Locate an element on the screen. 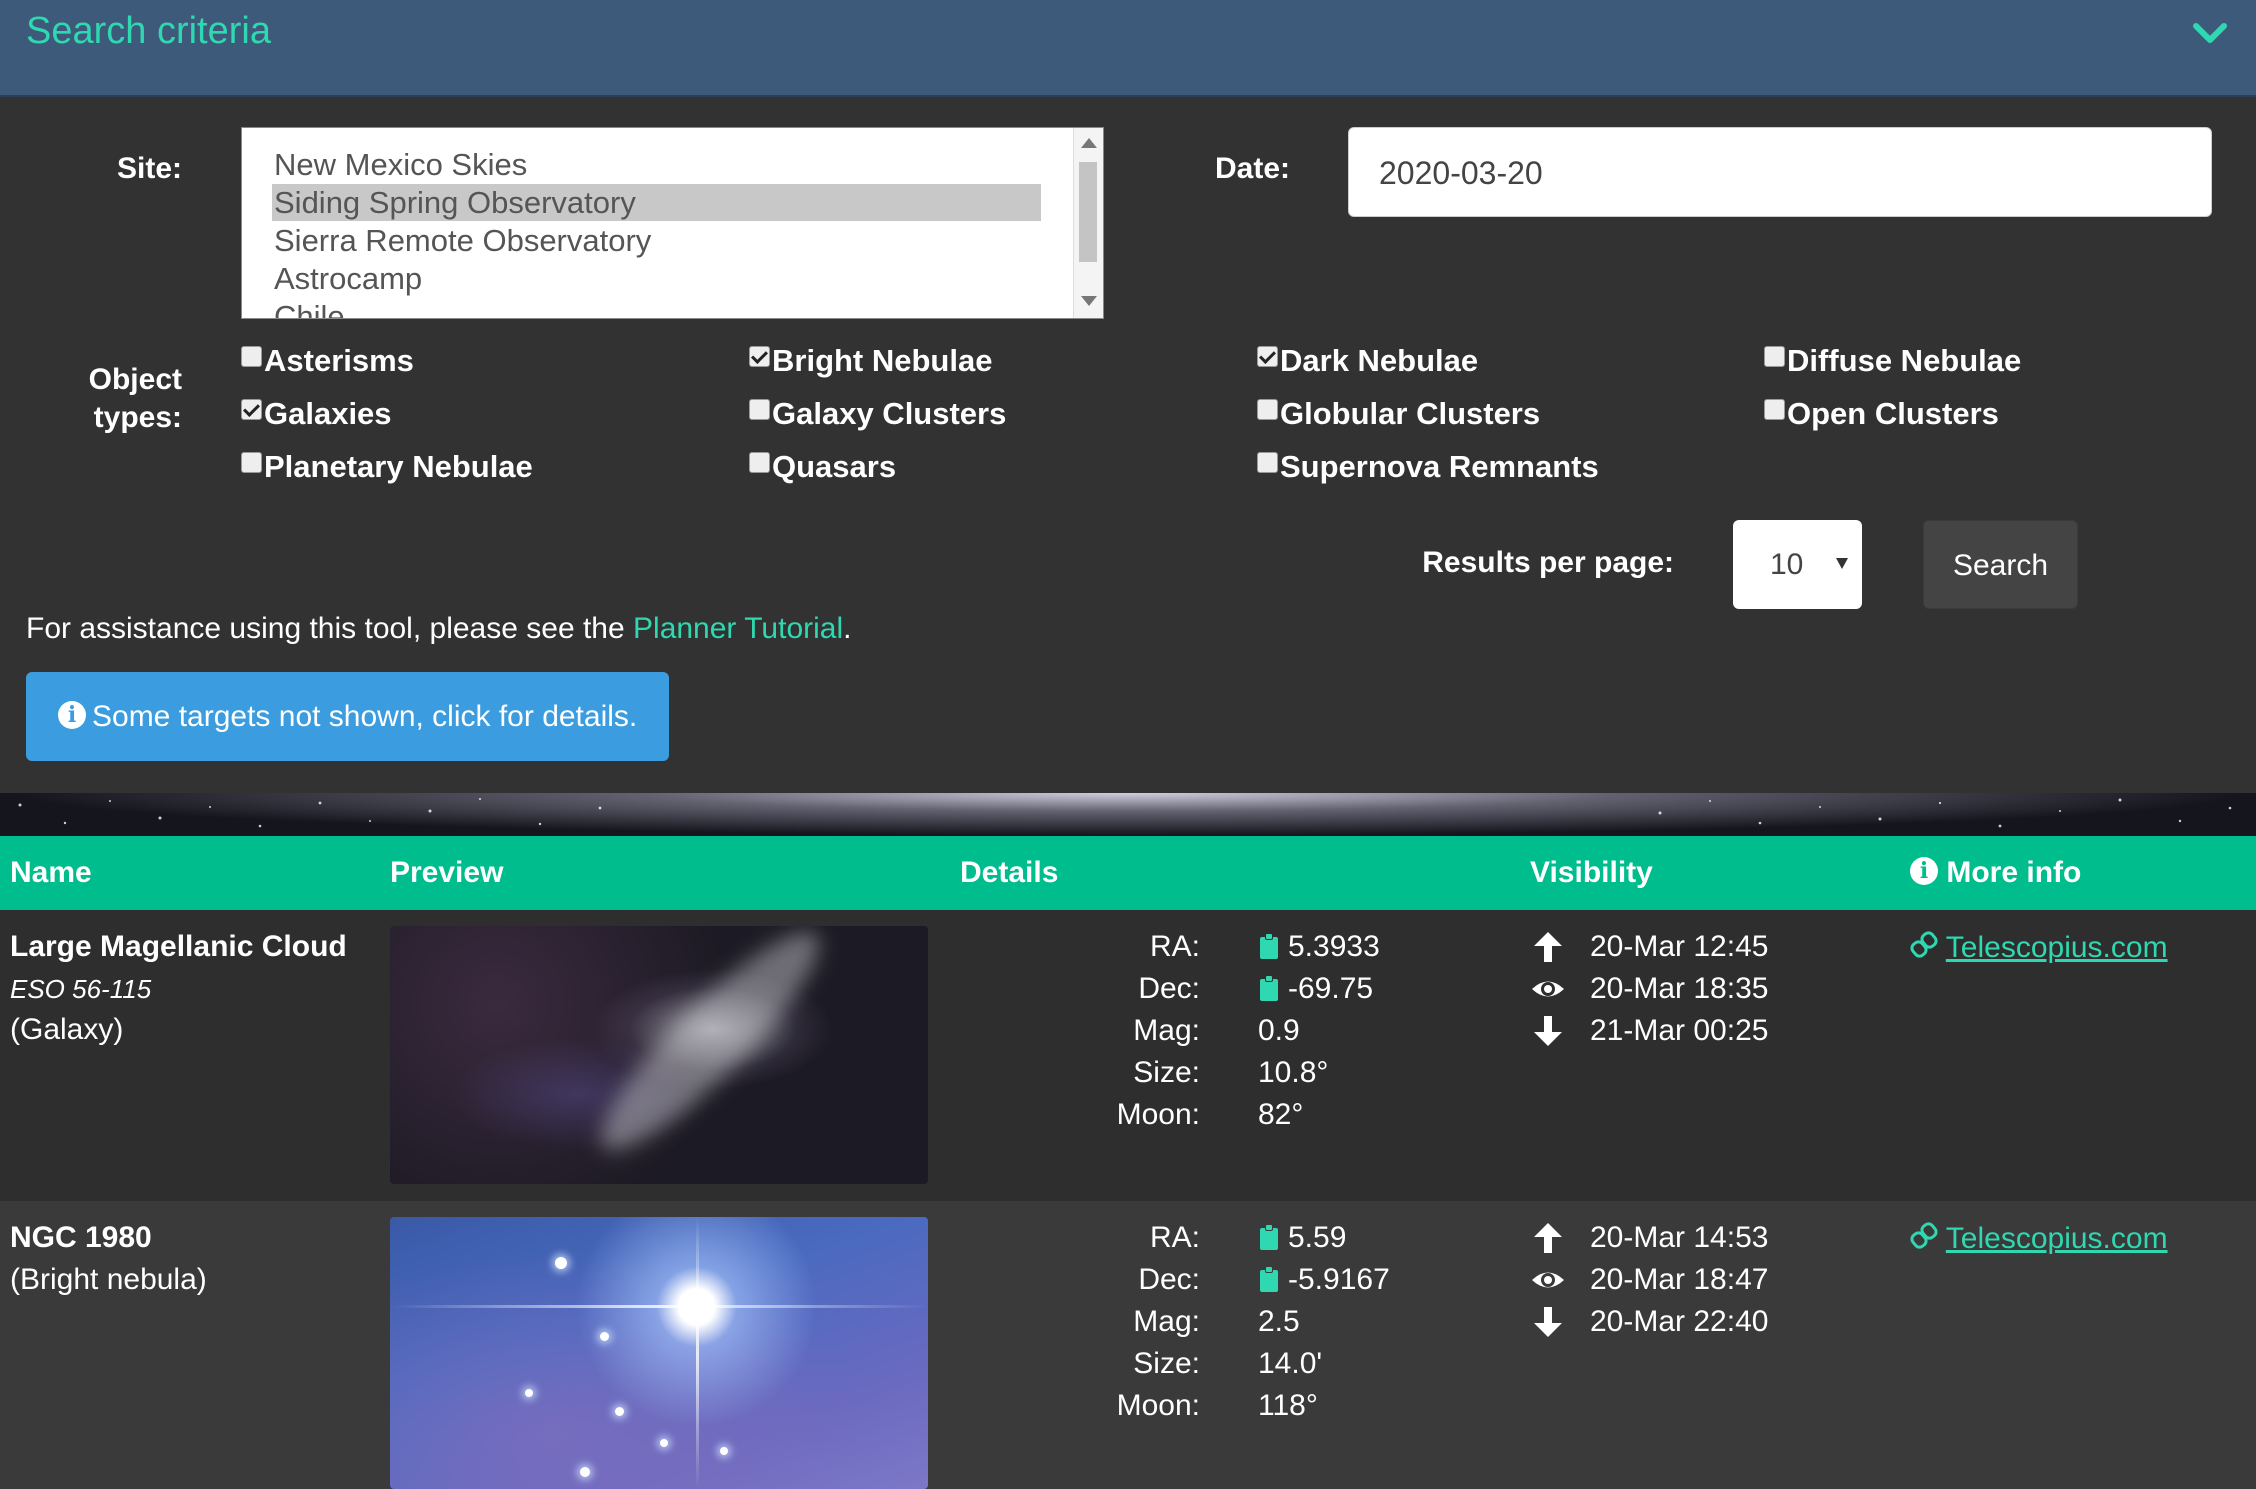 The width and height of the screenshot is (2256, 1489). star-field-banner is located at coordinates (1128, 814).